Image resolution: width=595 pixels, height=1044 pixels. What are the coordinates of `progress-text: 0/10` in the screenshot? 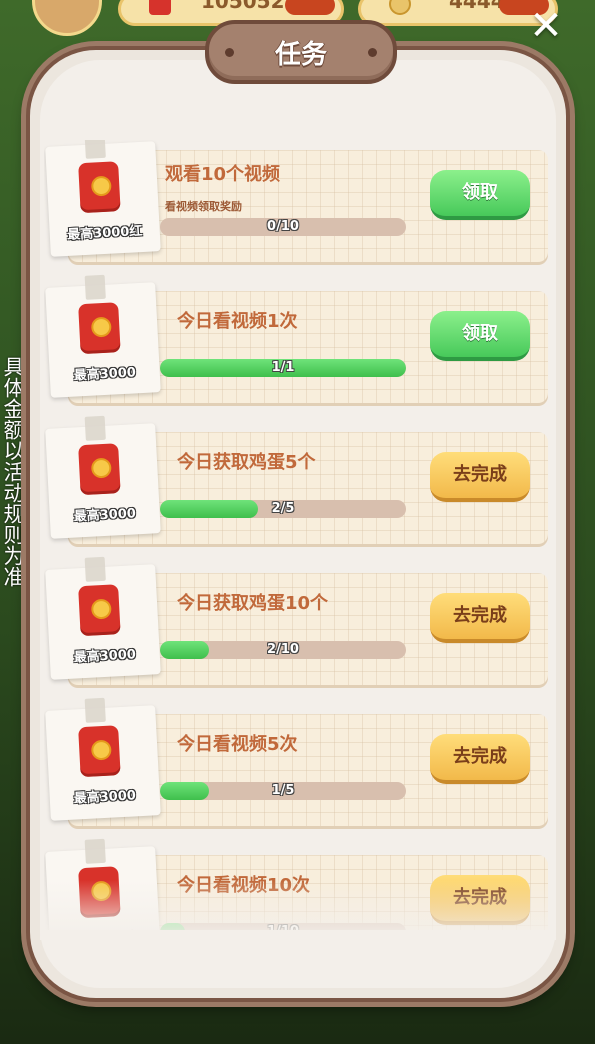 It's located at (283, 226).